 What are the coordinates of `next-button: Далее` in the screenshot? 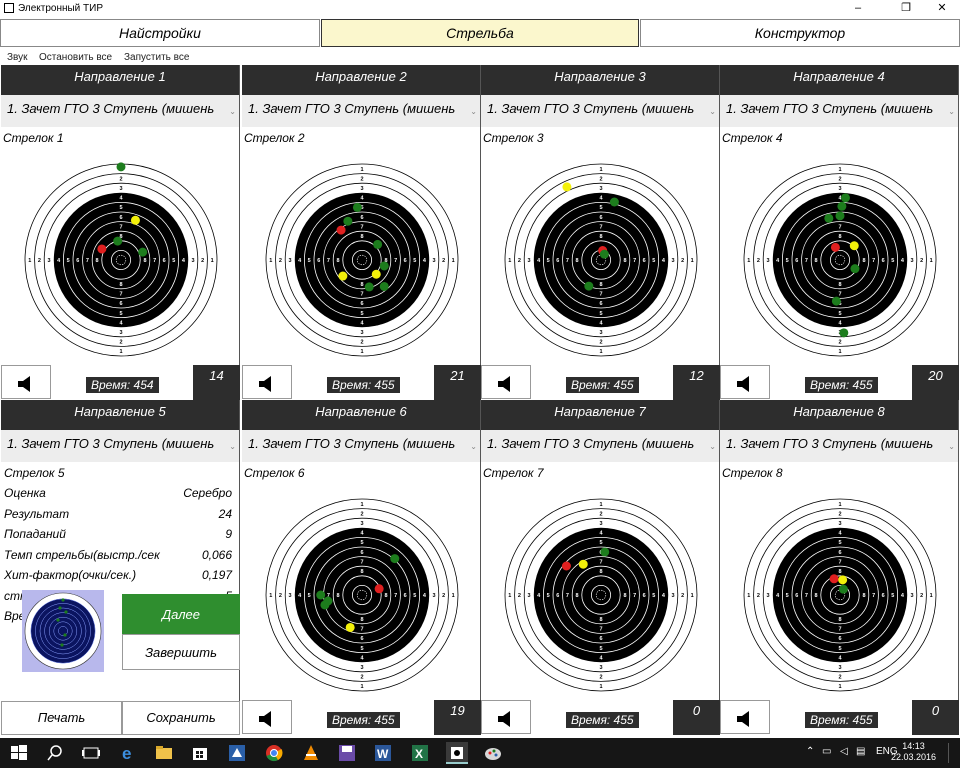 It's located at (181, 614).